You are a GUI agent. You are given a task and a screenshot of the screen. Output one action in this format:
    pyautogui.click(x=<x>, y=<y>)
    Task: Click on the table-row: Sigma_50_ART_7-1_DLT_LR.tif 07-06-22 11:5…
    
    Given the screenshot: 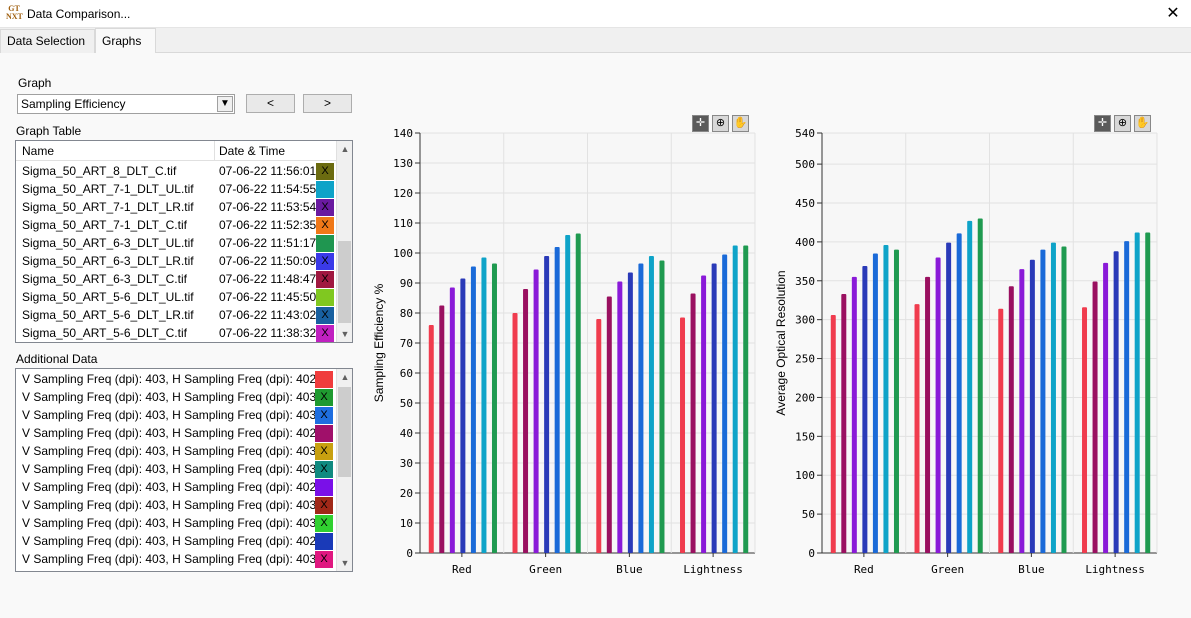 What is the action you would take?
    pyautogui.click(x=176, y=207)
    